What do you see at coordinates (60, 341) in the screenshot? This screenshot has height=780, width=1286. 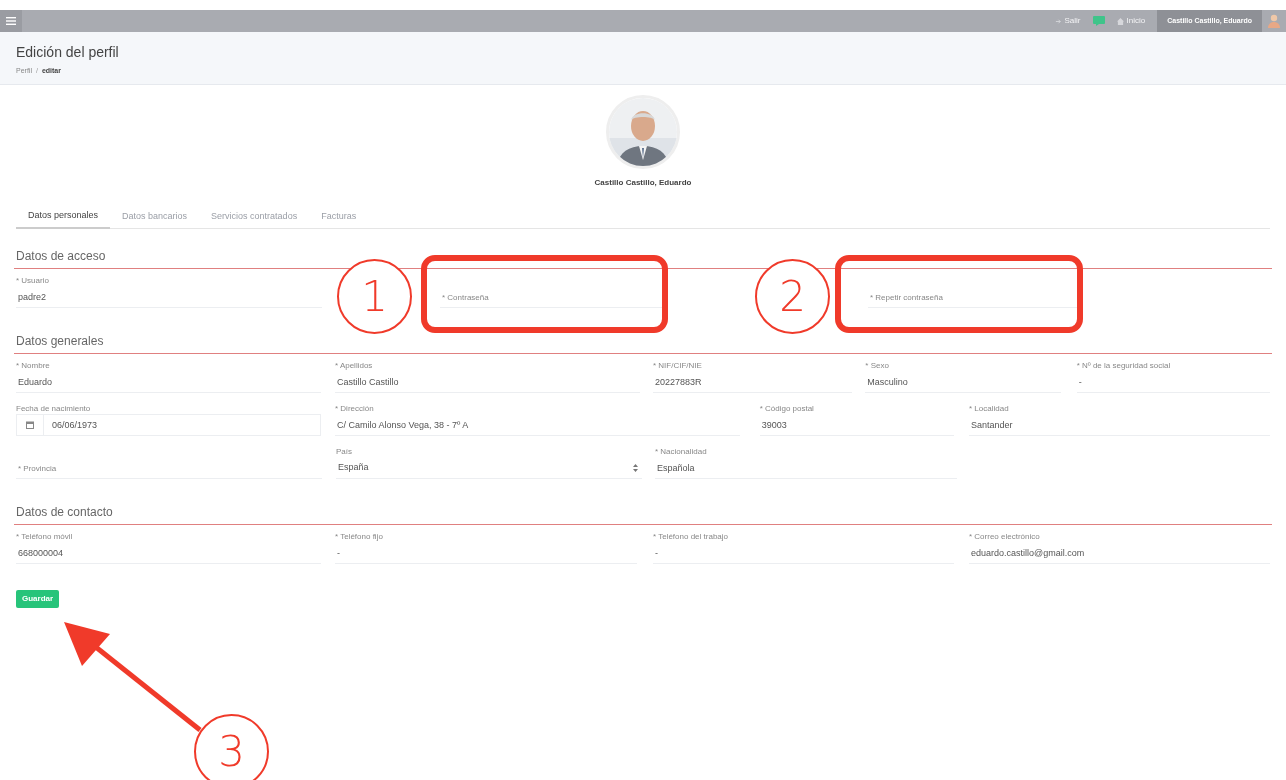 I see `section-heading: Datos generales` at bounding box center [60, 341].